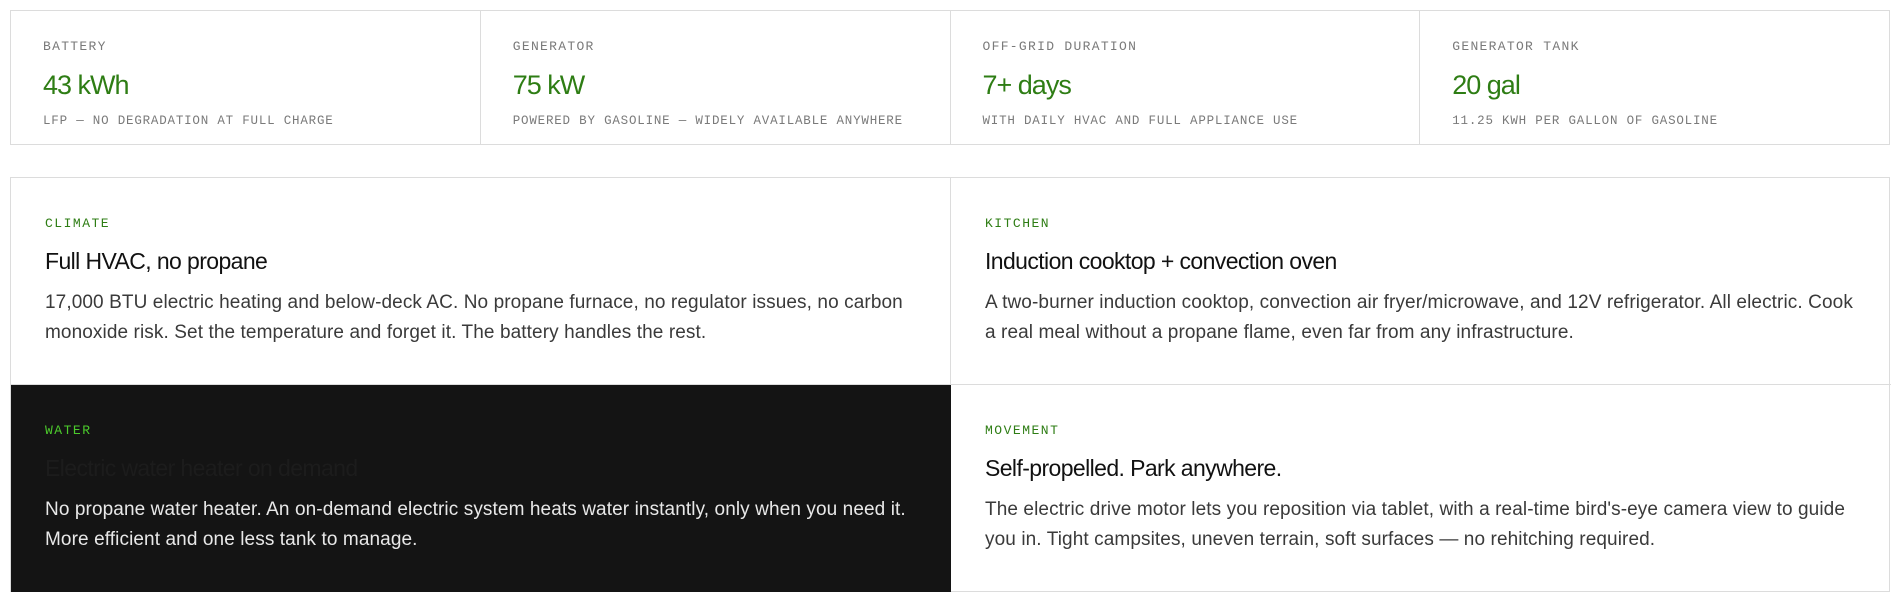 Image resolution: width=1900 pixels, height=603 pixels. Describe the element at coordinates (1018, 223) in the screenshot. I see `feature-tag: KITCHEN` at that location.